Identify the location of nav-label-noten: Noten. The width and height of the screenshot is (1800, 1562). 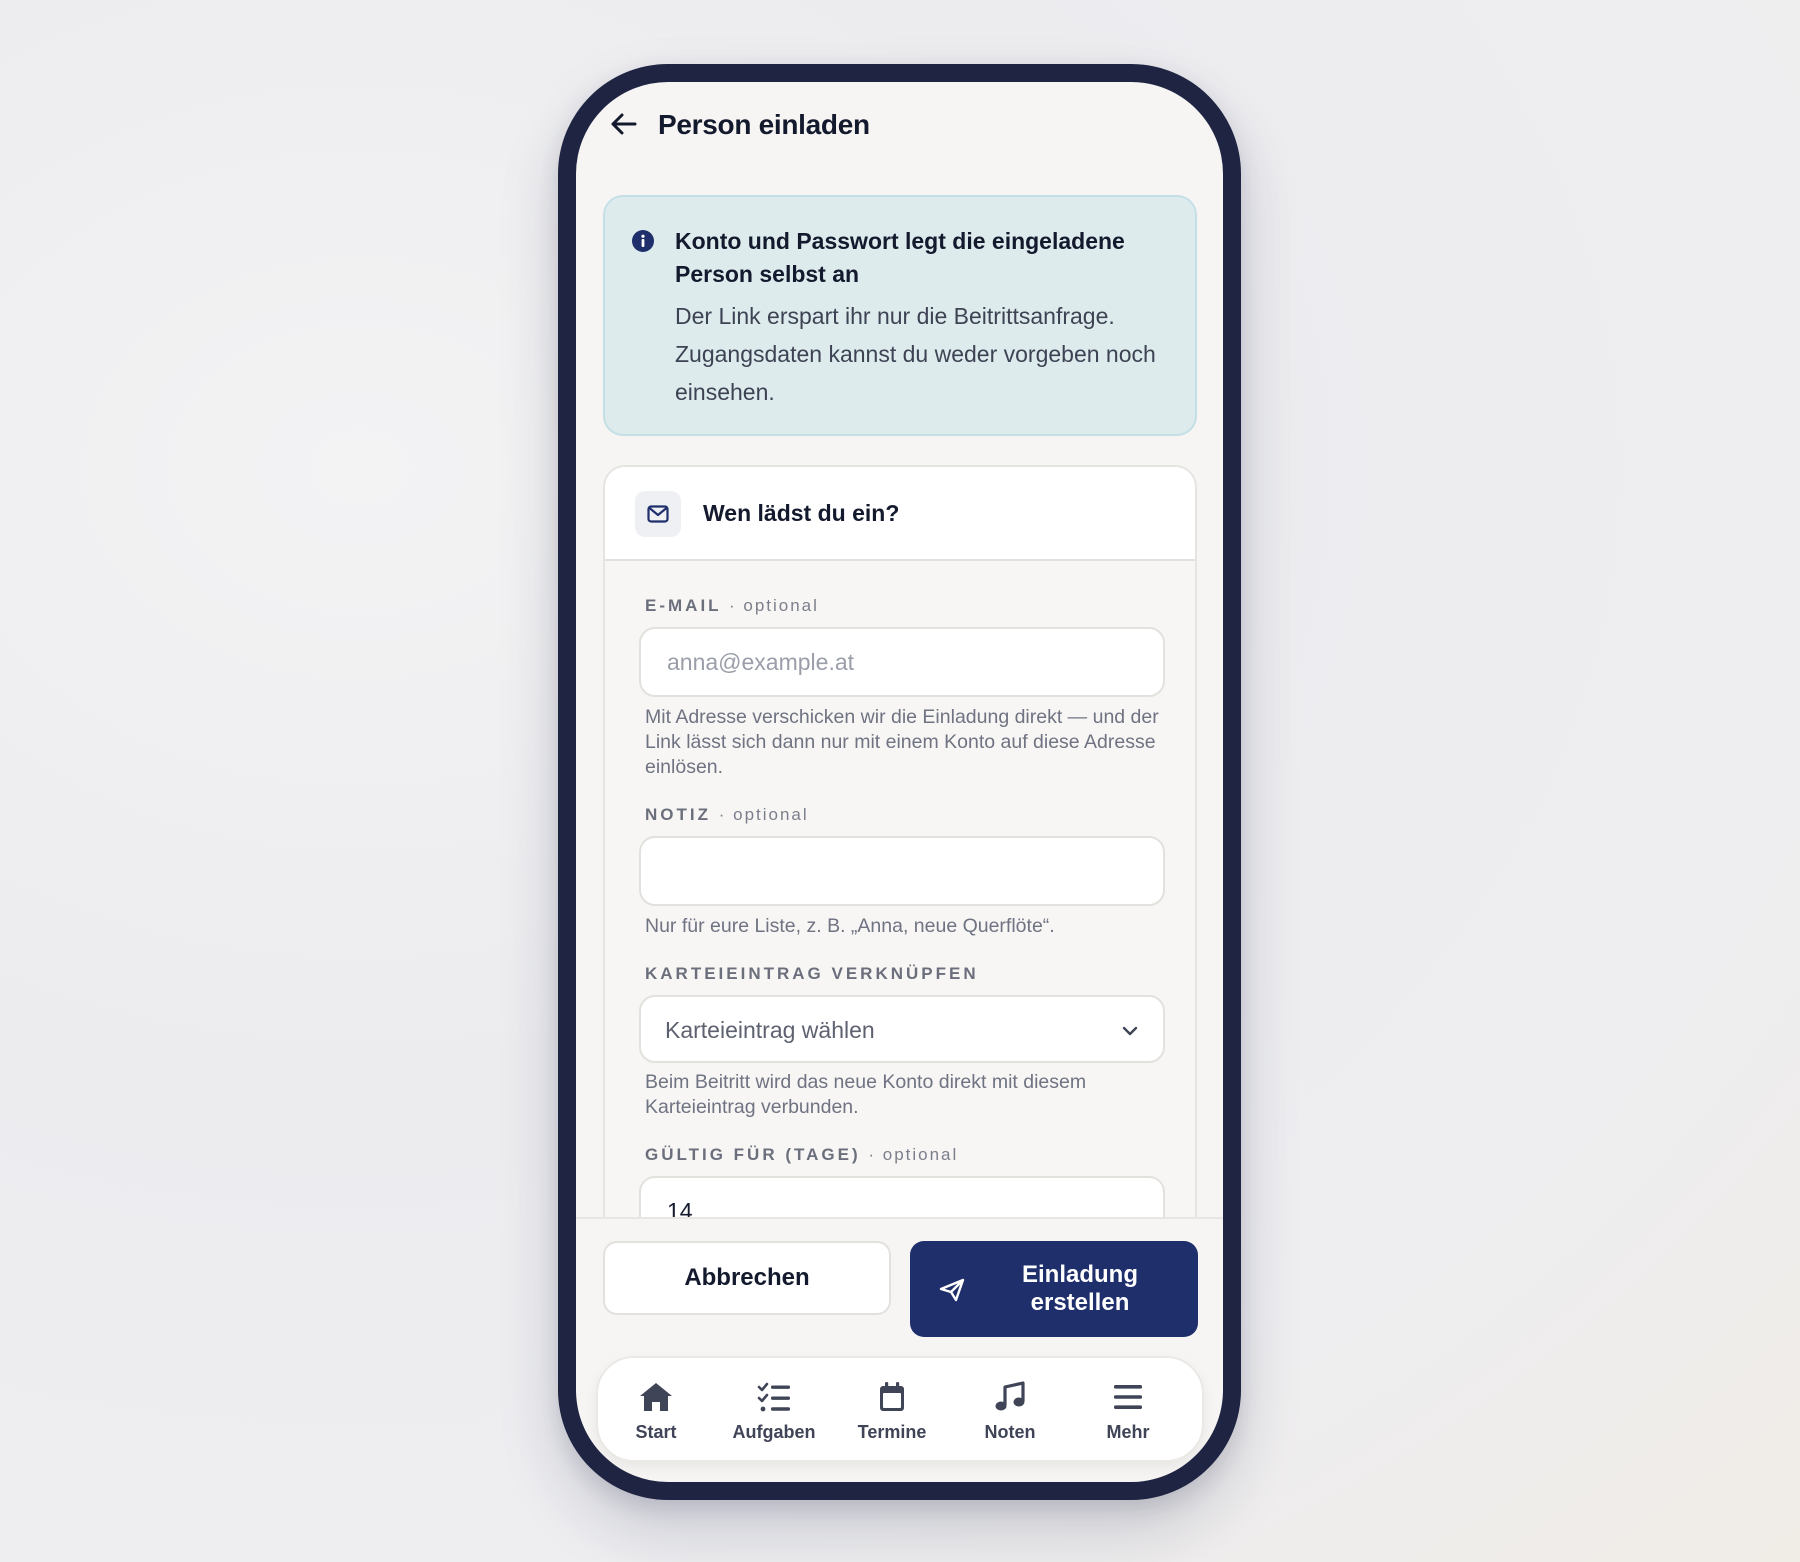
(1010, 1432).